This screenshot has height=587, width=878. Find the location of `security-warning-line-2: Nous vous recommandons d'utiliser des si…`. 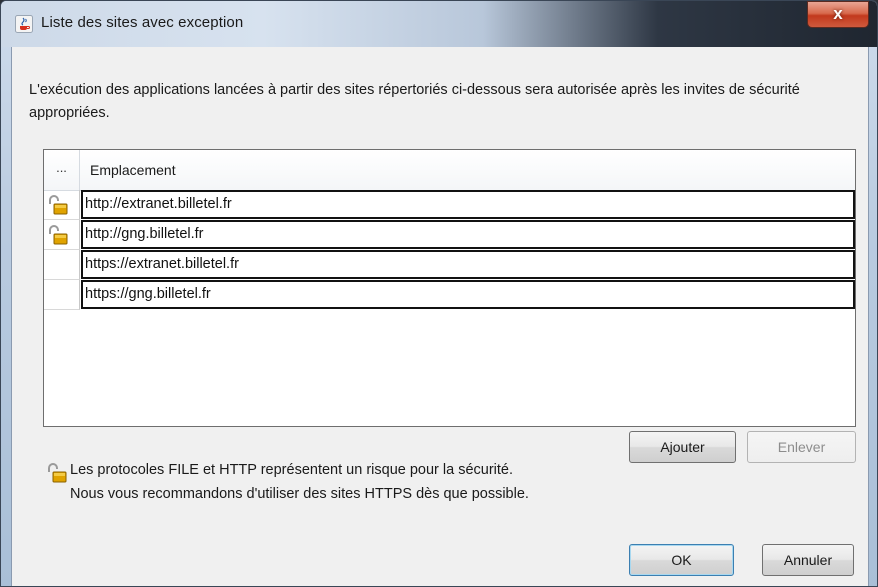

security-warning-line-2: Nous vous recommandons d'utiliser des si… is located at coordinates (299, 494).